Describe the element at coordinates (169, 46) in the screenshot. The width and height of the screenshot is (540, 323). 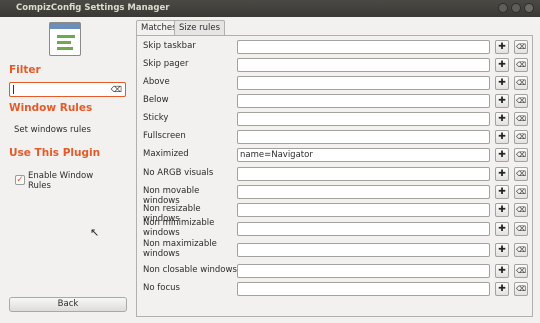
I see `match-label: Skip taskbar` at that location.